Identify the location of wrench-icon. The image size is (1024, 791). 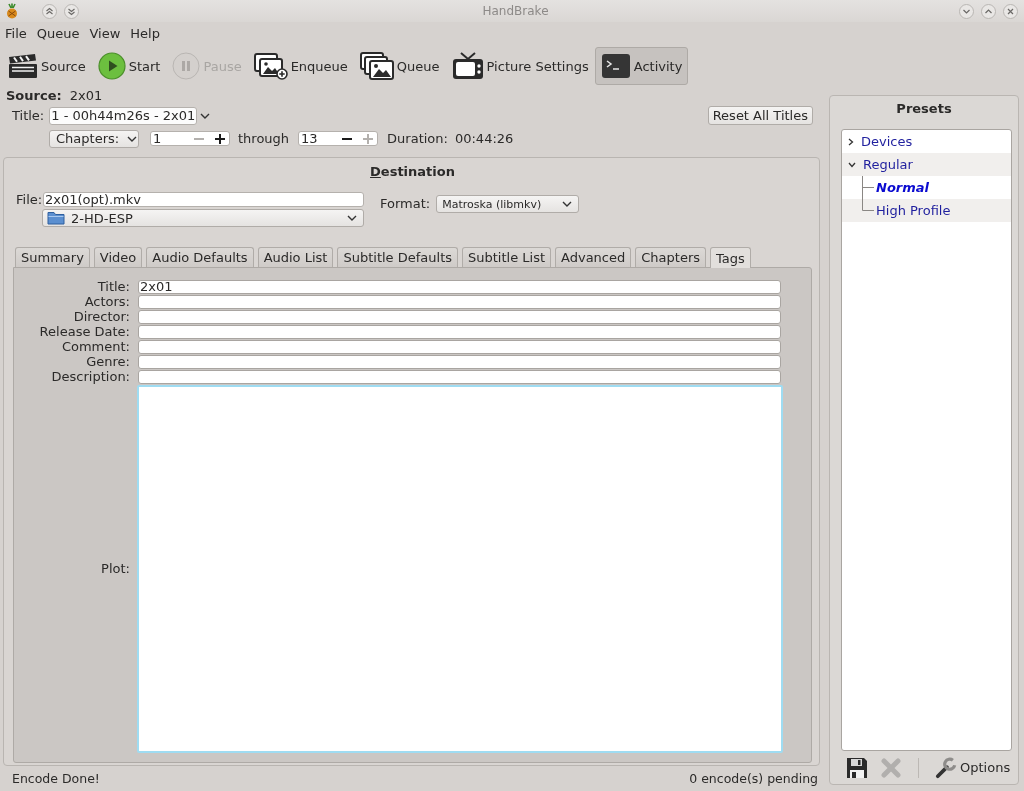
(946, 767).